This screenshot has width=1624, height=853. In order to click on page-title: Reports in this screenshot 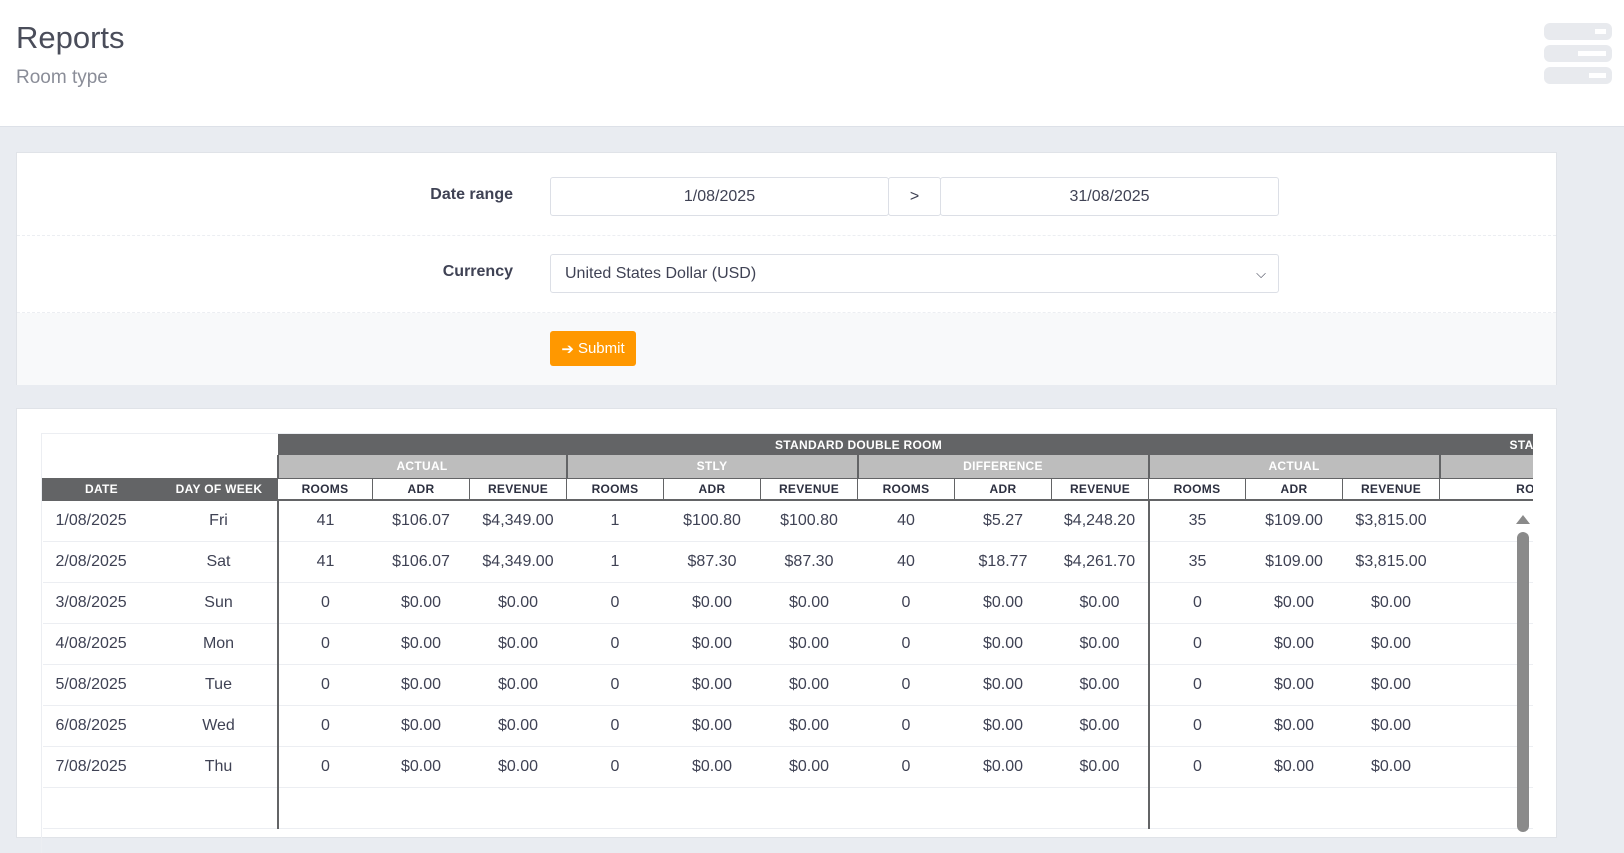, I will do `click(70, 37)`.